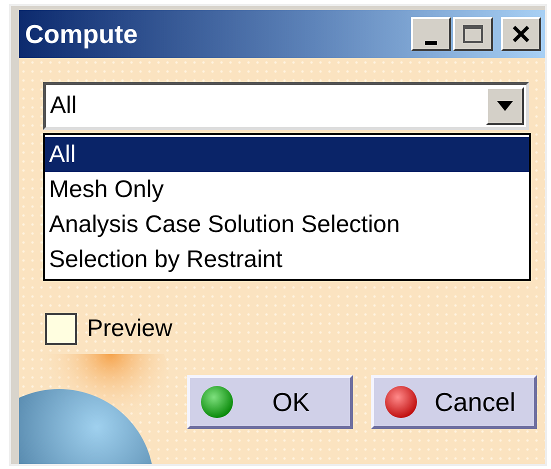  Describe the element at coordinates (81, 34) in the screenshot. I see `window-title: Compute` at that location.